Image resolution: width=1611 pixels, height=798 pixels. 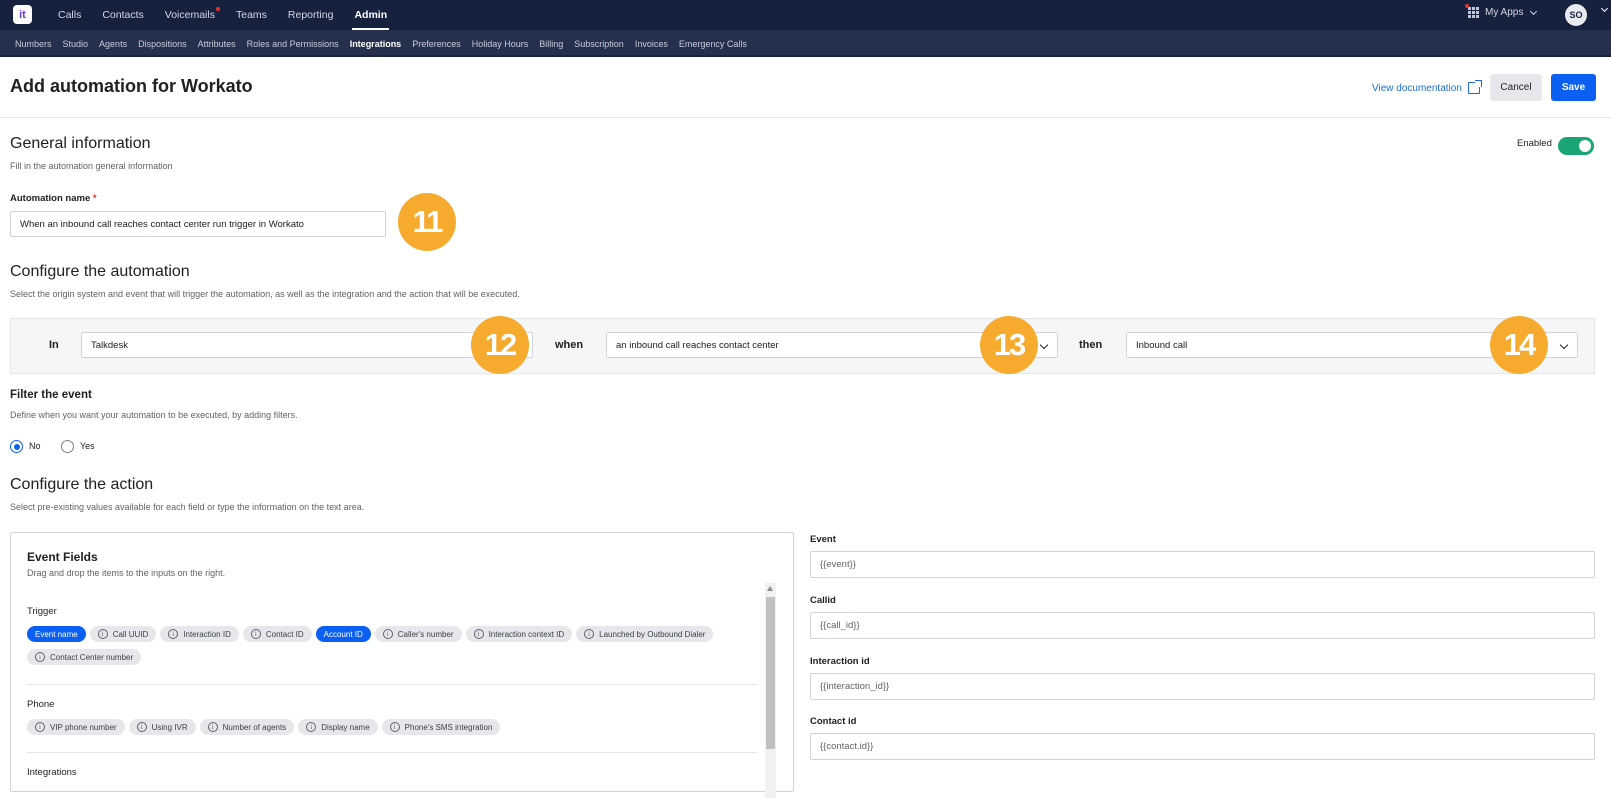 I want to click on user-avatar: SO, so click(x=1576, y=15).